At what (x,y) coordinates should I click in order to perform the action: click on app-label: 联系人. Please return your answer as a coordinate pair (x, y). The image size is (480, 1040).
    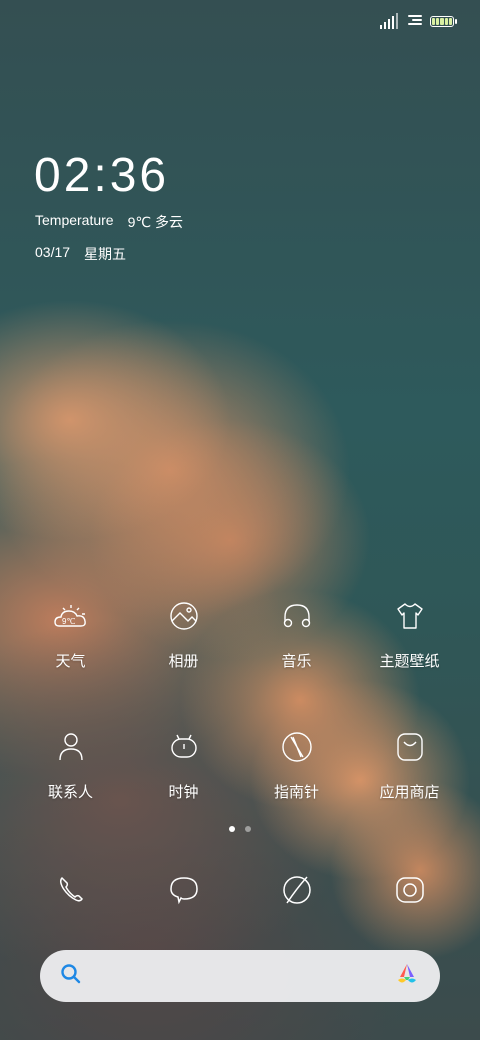
    Looking at the image, I should click on (70, 792).